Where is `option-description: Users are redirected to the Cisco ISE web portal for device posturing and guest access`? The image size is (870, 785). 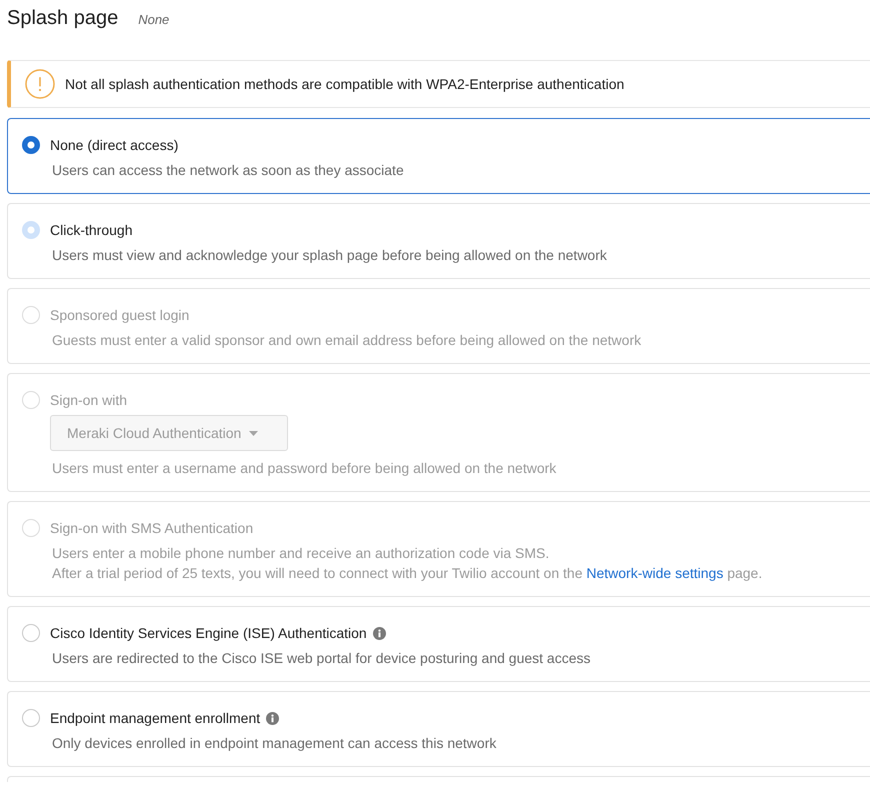
option-description: Users are redirected to the Cisco ISE web portal for device posturing and guest access is located at coordinates (321, 658).